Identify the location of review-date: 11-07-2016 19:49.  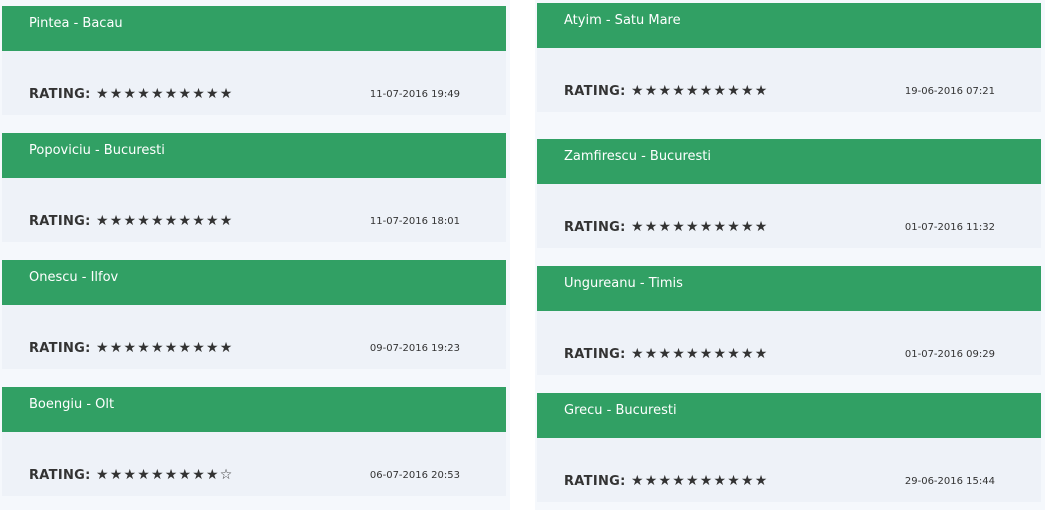
(414, 94).